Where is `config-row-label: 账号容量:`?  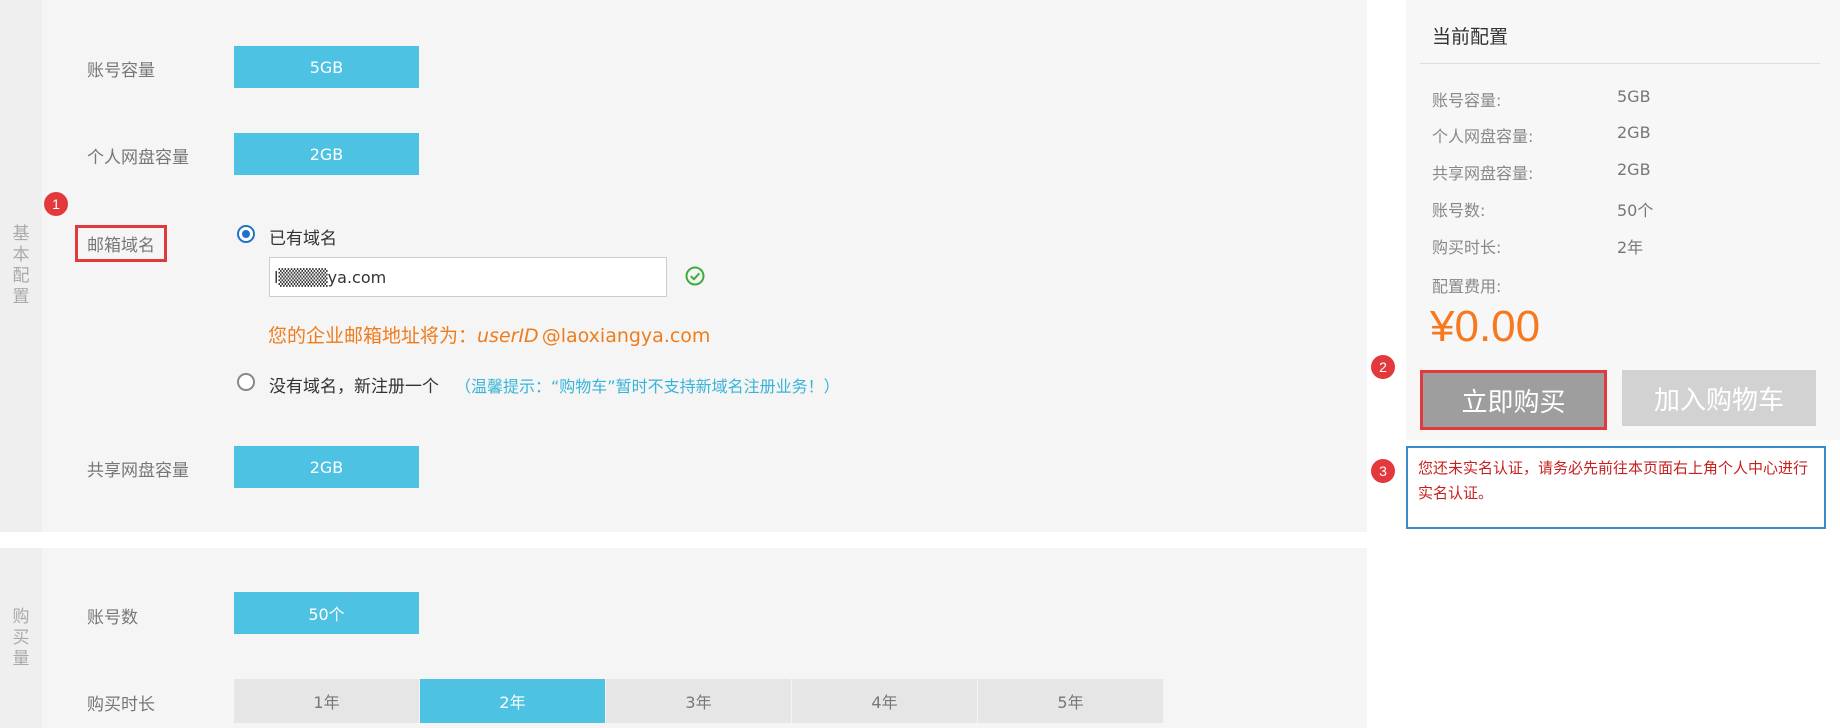 config-row-label: 账号容量: is located at coordinates (1467, 100).